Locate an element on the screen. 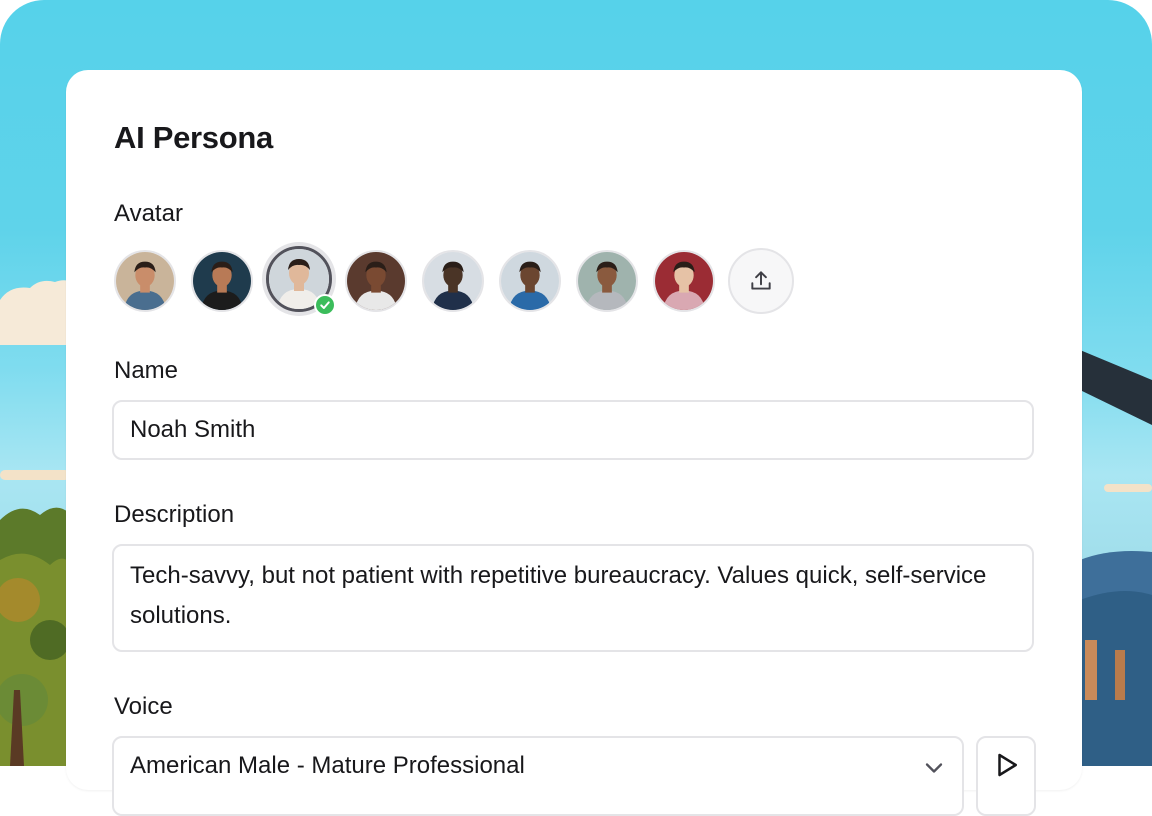  avatar-picker is located at coordinates (454, 281).